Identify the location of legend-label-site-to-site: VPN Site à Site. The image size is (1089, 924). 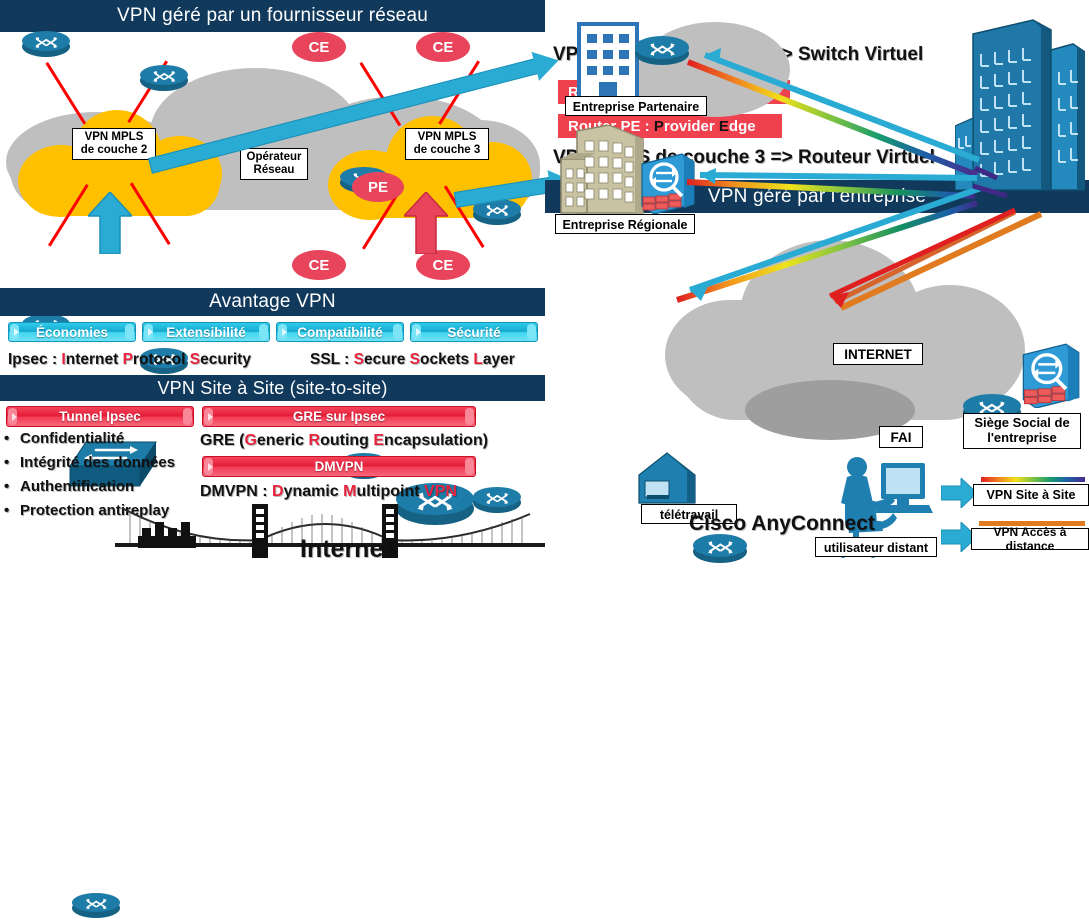
(1031, 495).